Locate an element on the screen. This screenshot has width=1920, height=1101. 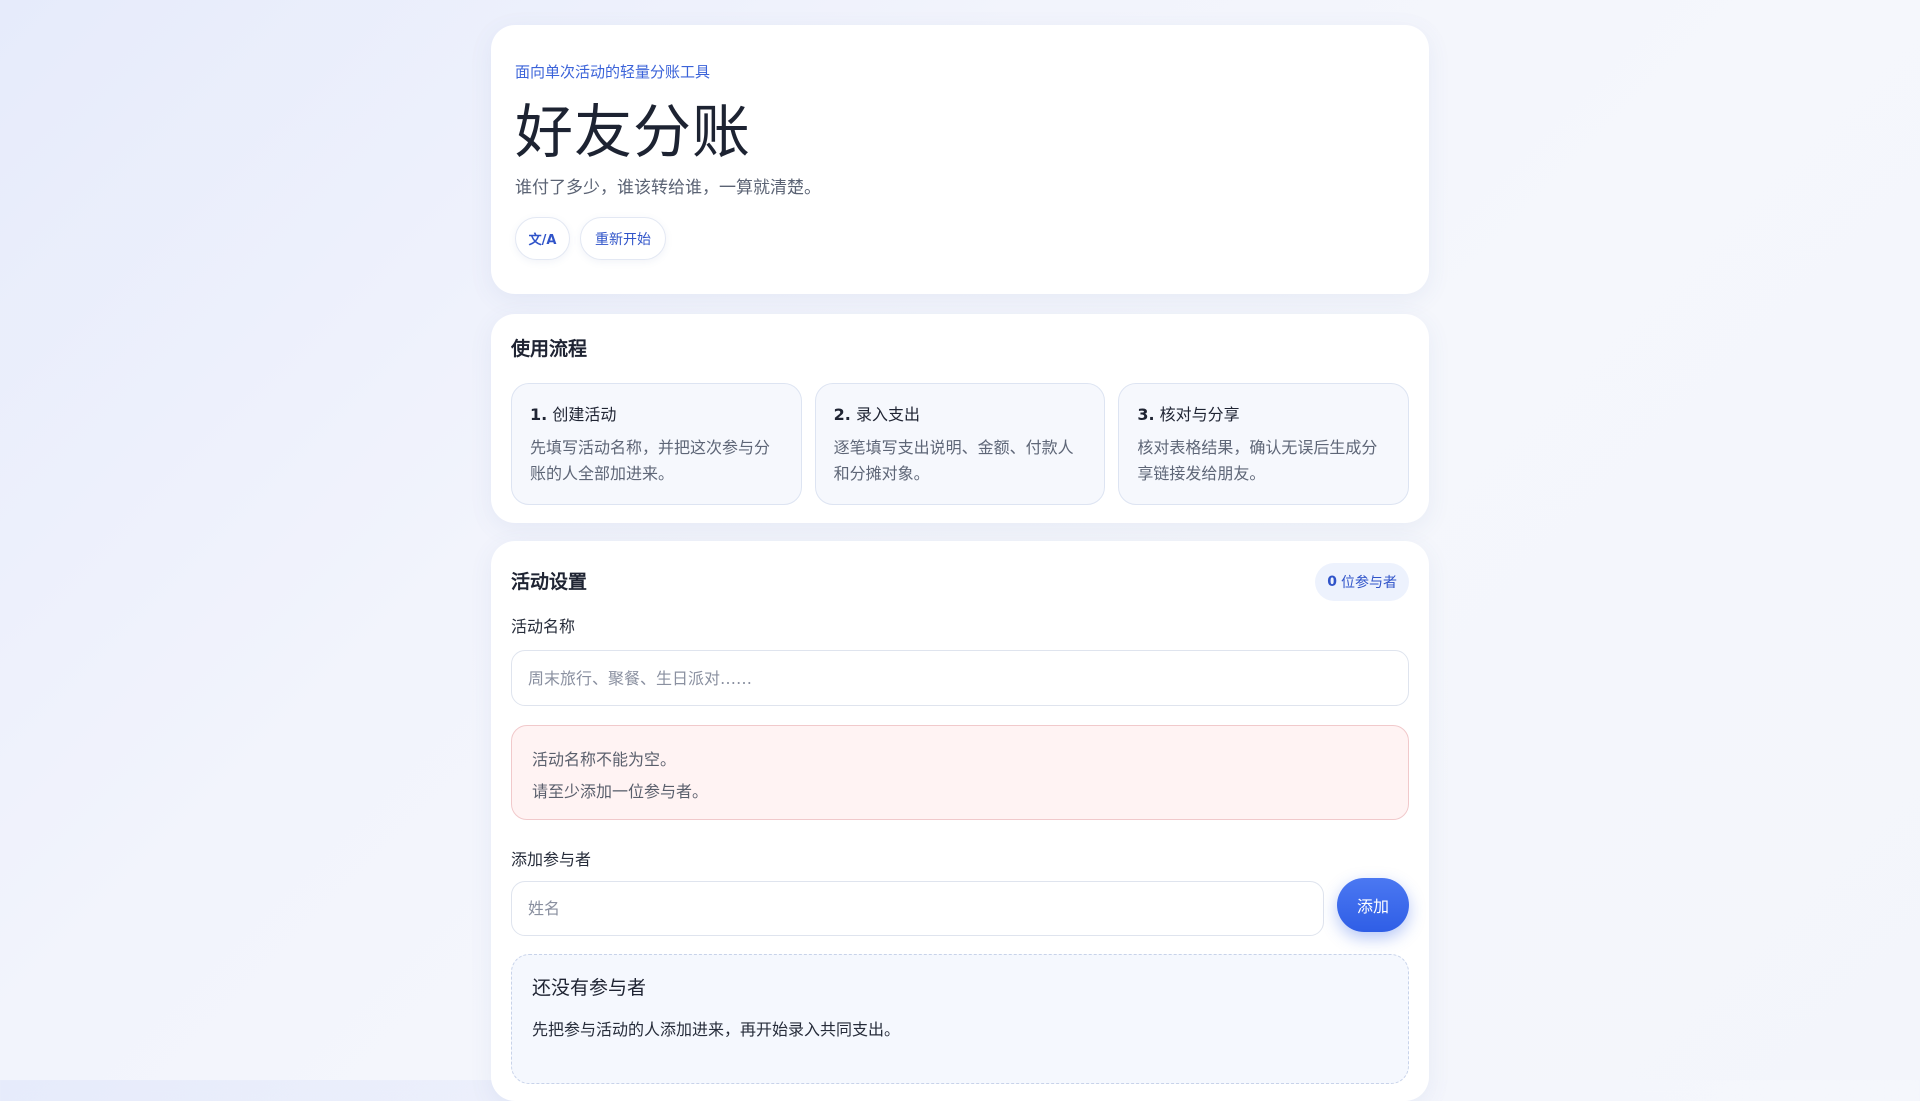
flow-title: 使用流程 is located at coordinates (549, 349).